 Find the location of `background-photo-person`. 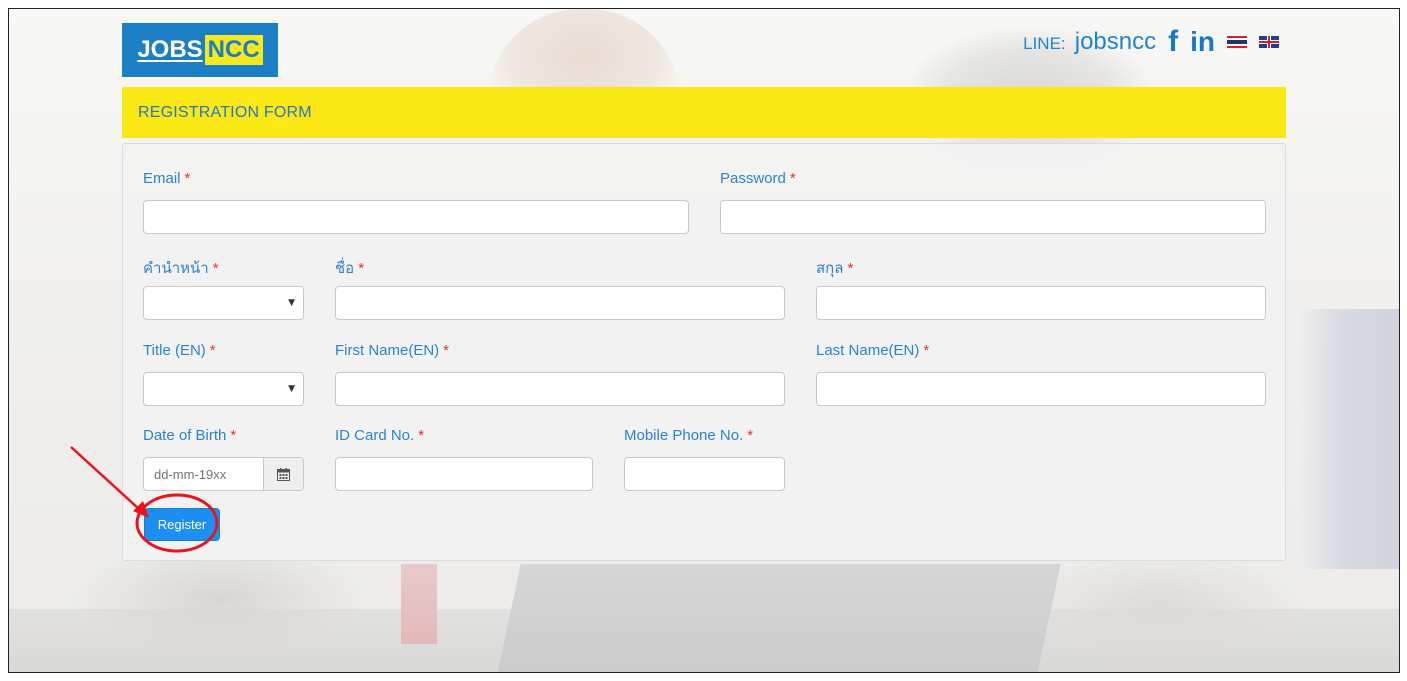

background-photo-person is located at coordinates (1349, 439).